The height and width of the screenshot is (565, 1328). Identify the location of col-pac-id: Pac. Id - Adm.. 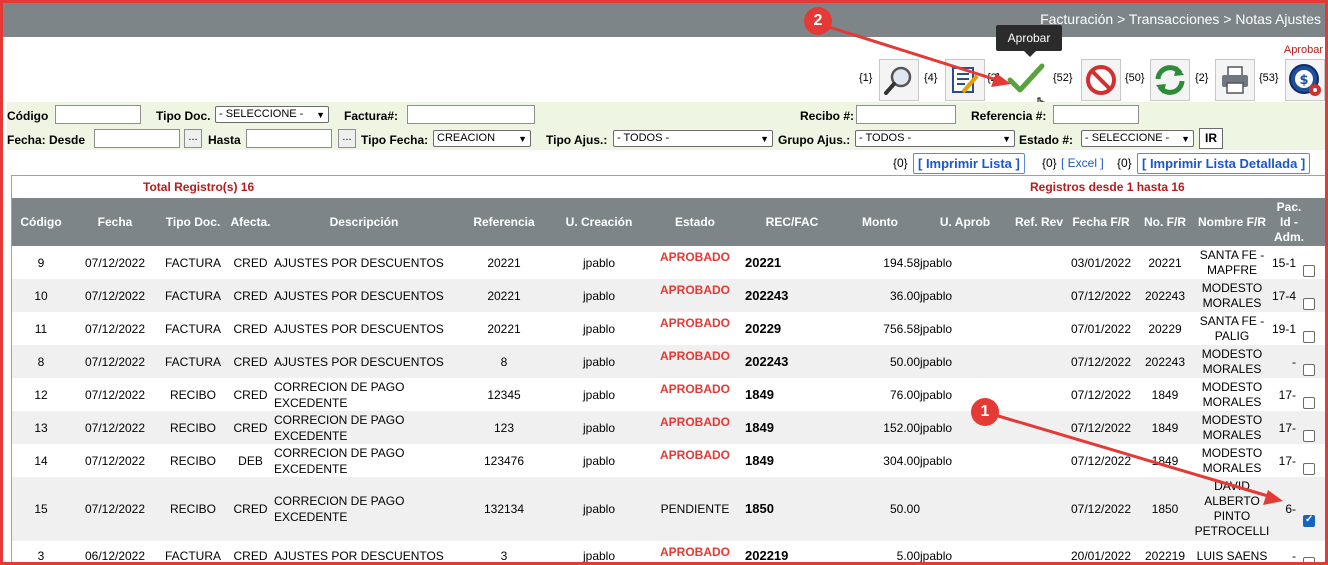
(1289, 222).